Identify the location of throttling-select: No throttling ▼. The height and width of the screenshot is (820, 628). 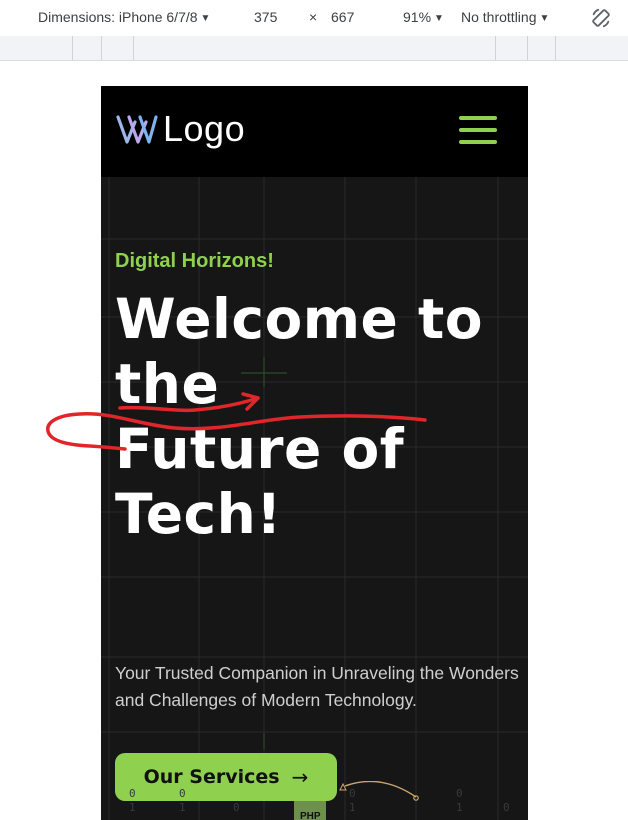
(505, 17).